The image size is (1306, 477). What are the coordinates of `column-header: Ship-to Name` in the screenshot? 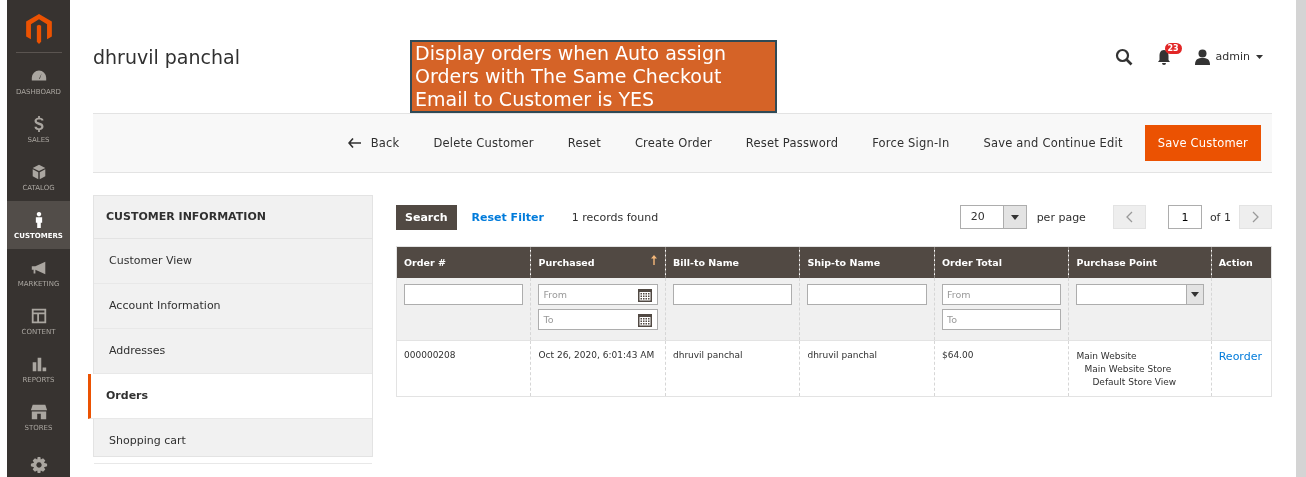 It's located at (867, 262).